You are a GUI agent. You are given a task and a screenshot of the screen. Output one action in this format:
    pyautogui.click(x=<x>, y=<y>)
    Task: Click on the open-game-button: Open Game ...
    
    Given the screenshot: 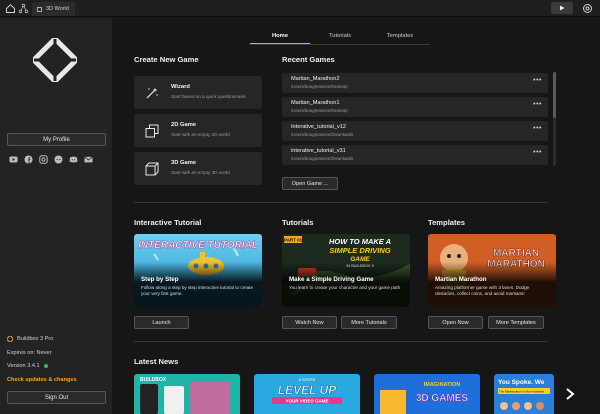 What is the action you would take?
    pyautogui.click(x=310, y=183)
    